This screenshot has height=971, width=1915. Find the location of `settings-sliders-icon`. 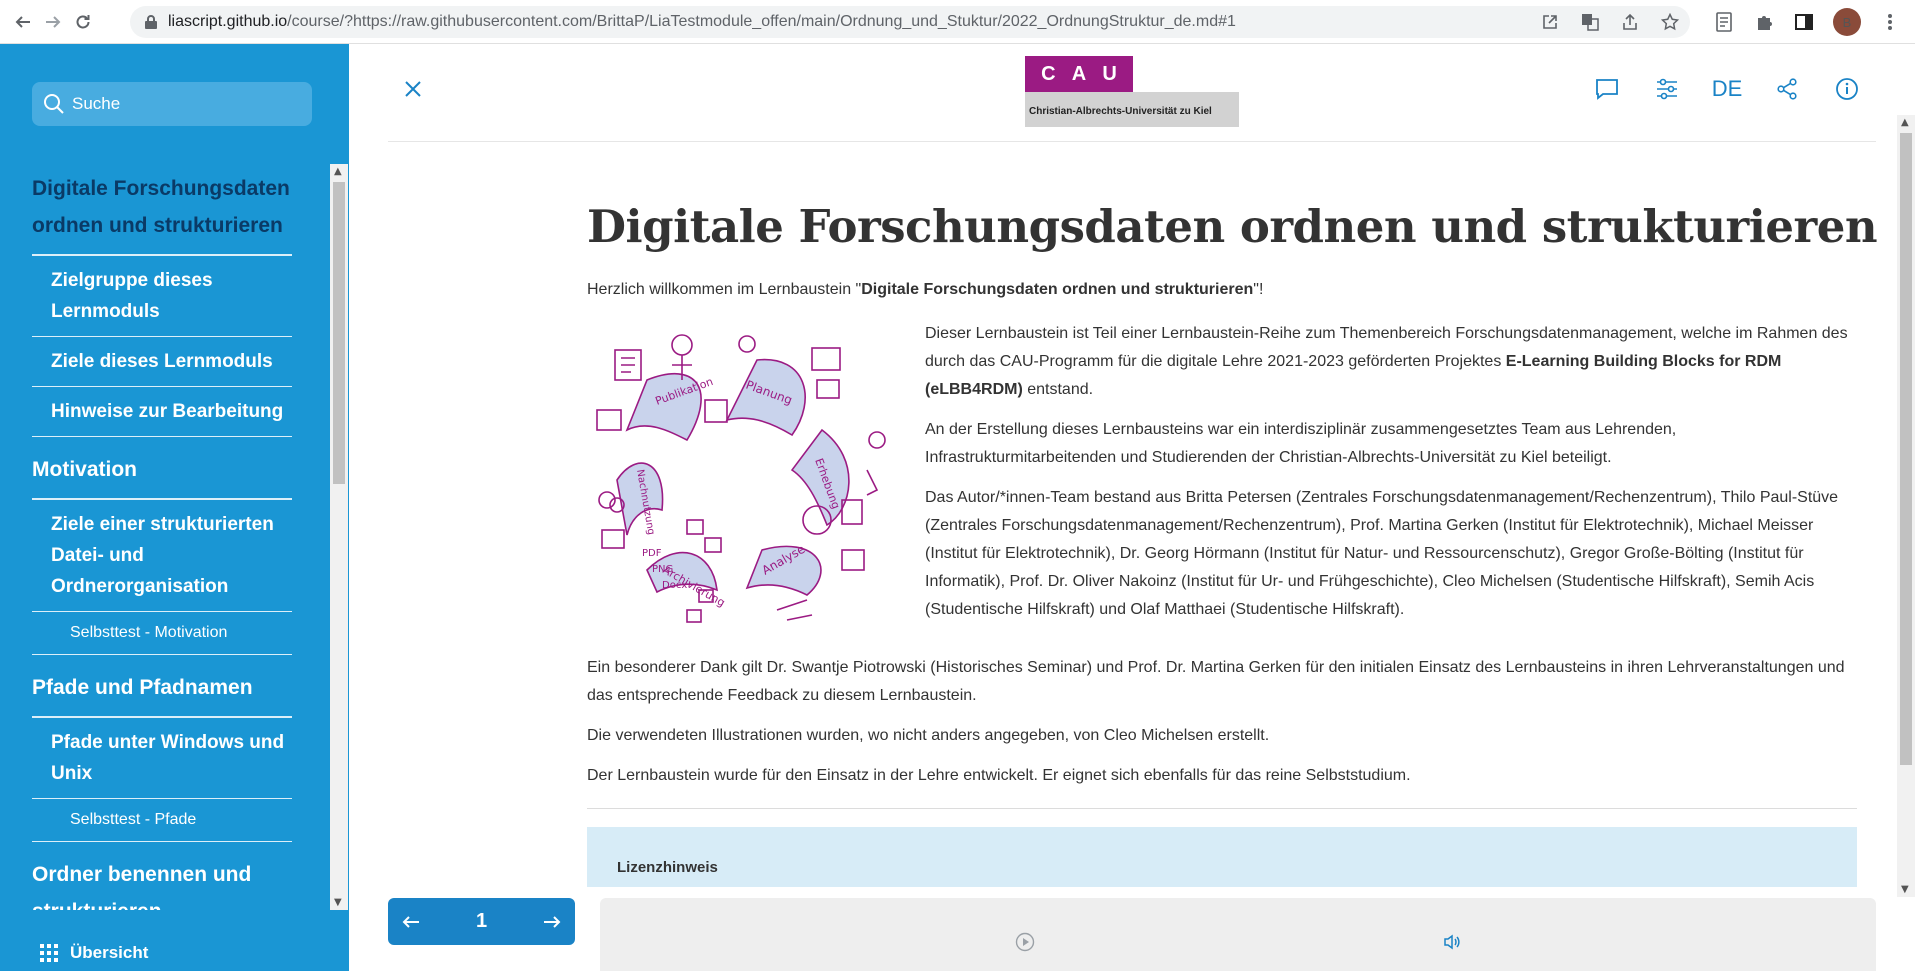

settings-sliders-icon is located at coordinates (1667, 89).